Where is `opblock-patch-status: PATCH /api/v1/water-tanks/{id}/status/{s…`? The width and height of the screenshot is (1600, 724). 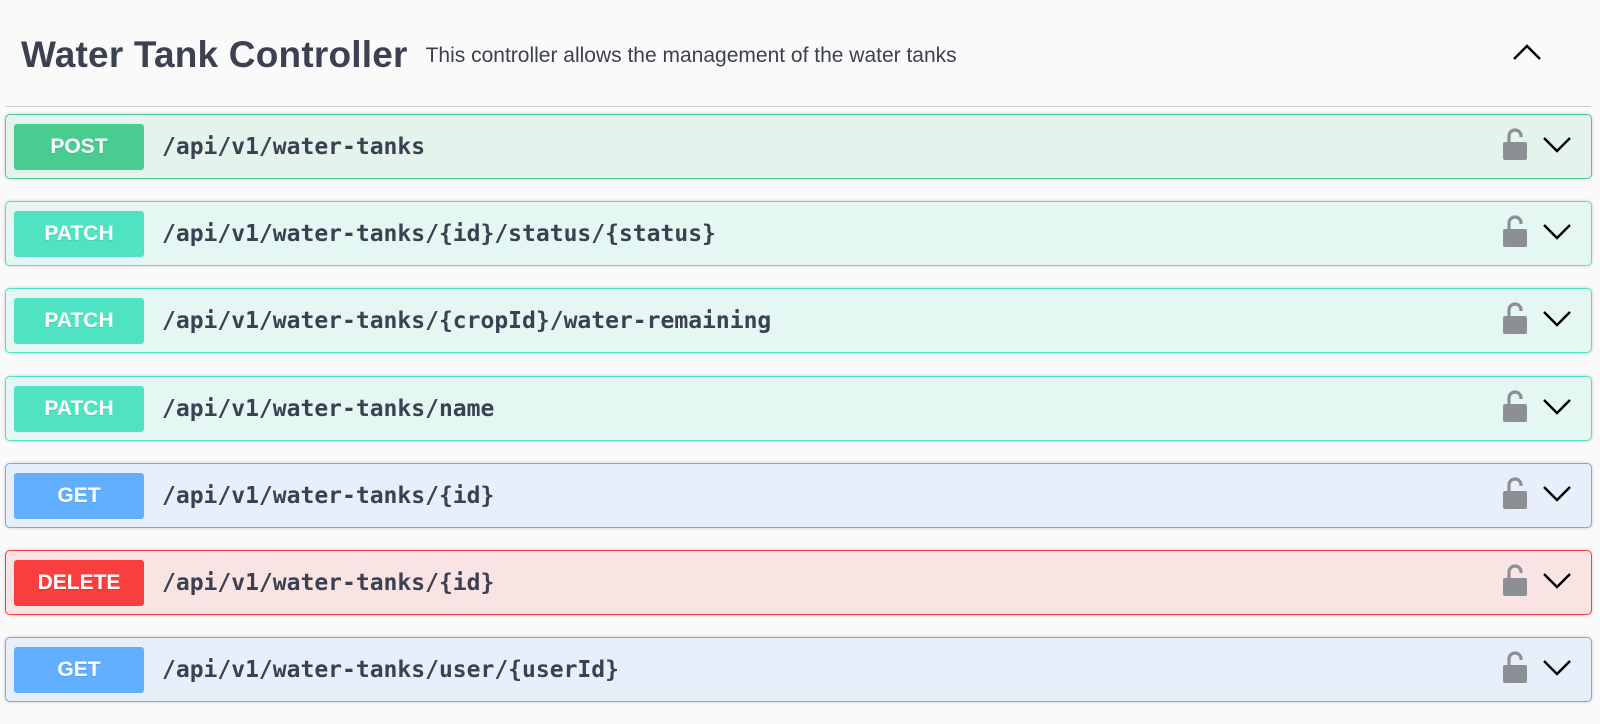
opblock-patch-status: PATCH /api/v1/water-tanks/{id}/status/{s… is located at coordinates (798, 233).